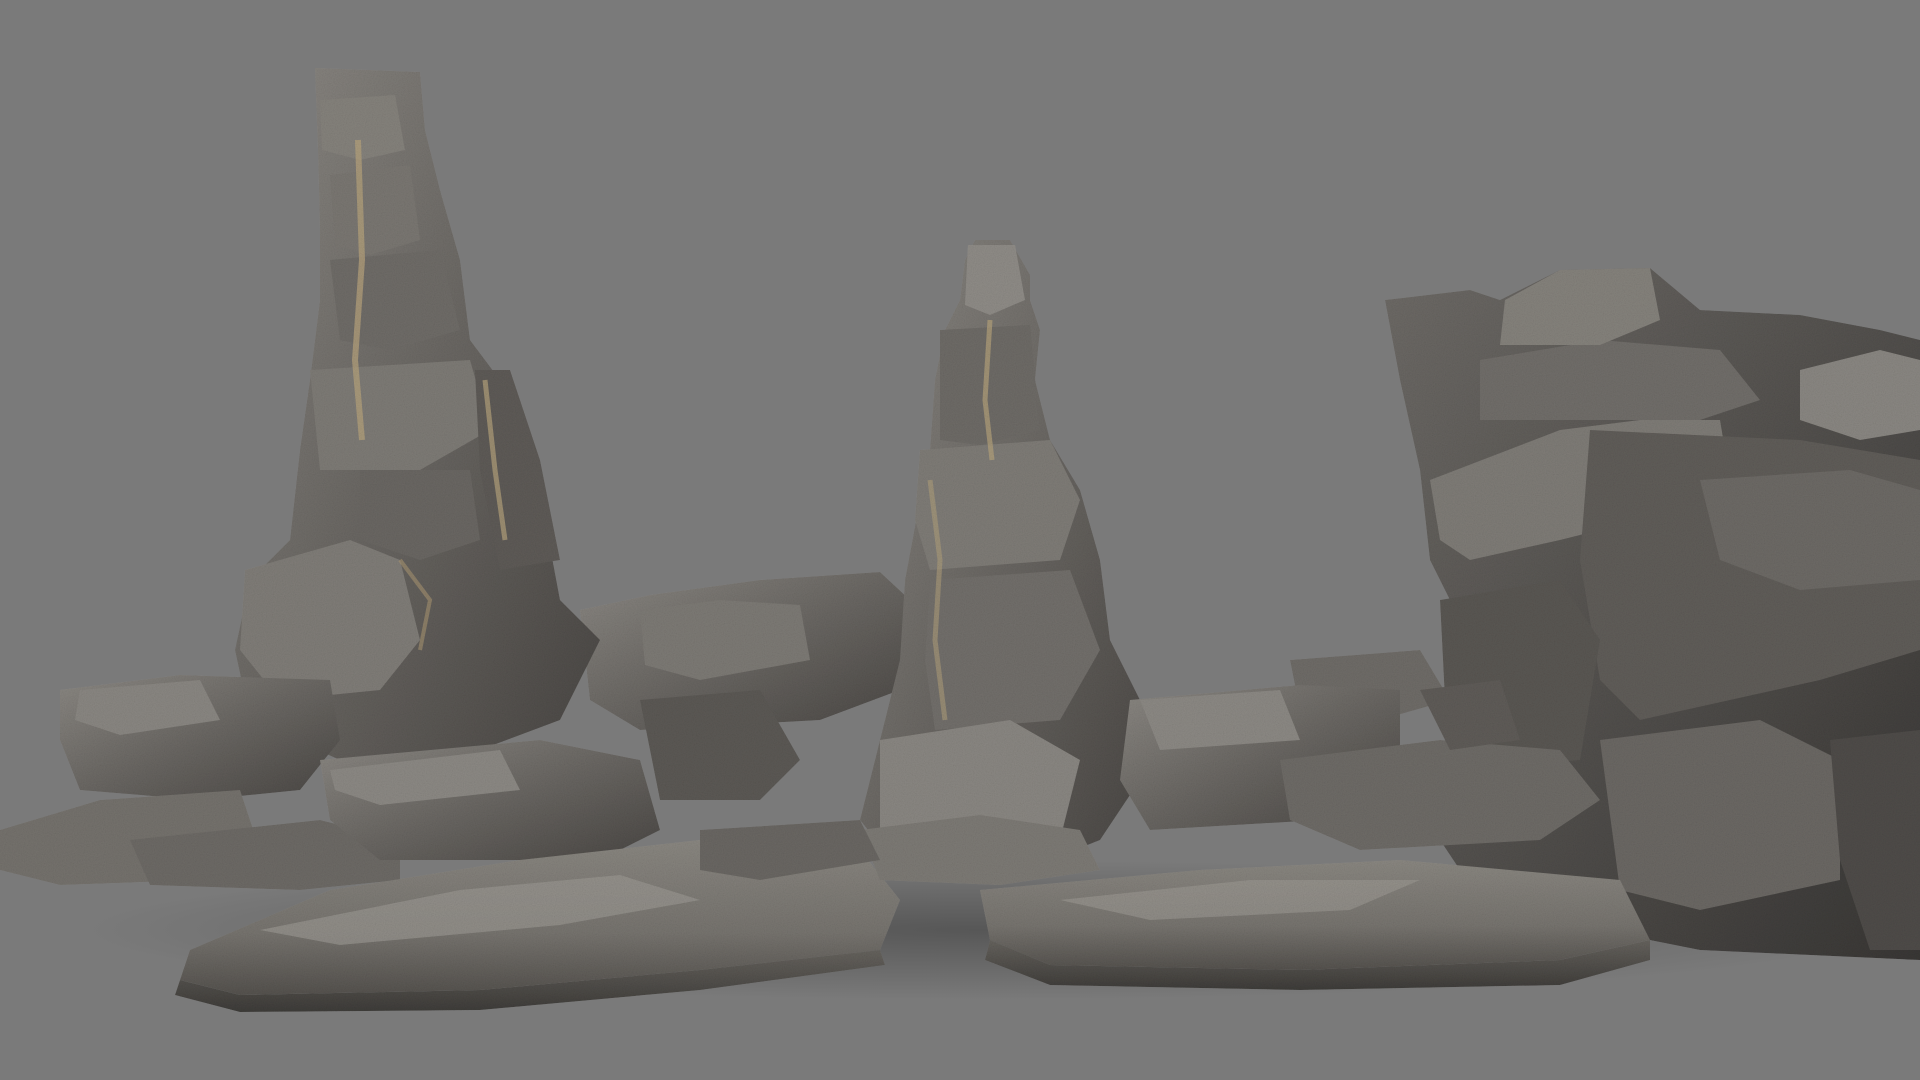 This screenshot has width=1920, height=1080. I want to click on tall-rock-spire-left, so click(417, 414).